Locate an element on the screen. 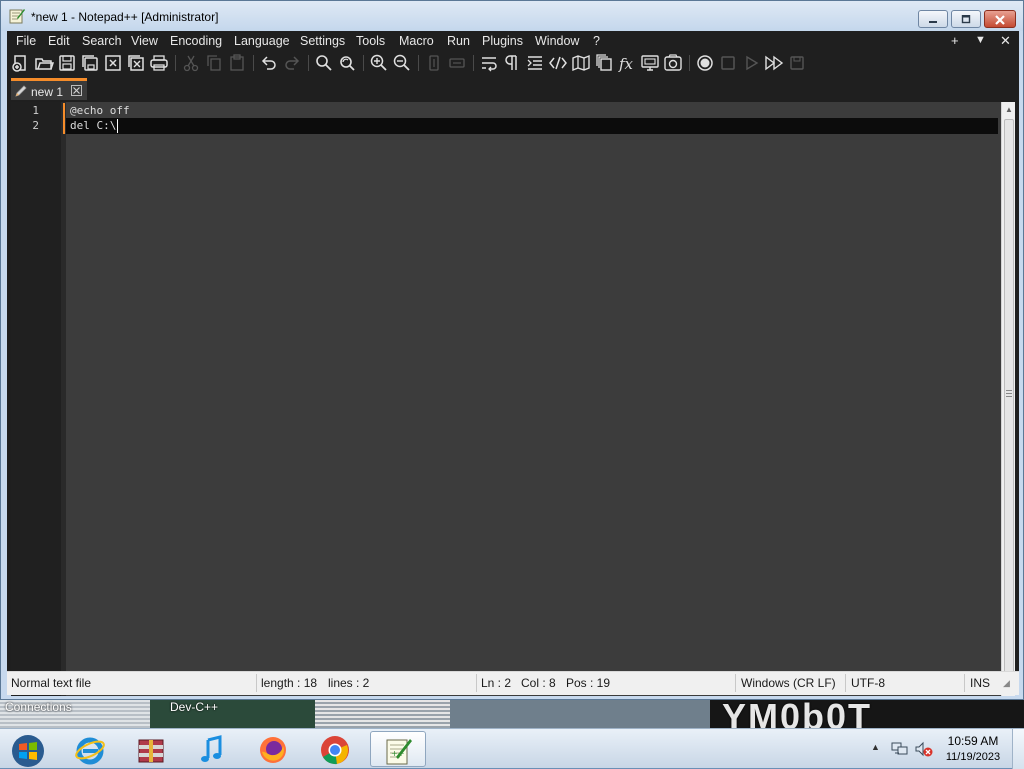 This screenshot has width=1024, height=769. cut-icon is located at coordinates (191, 63).